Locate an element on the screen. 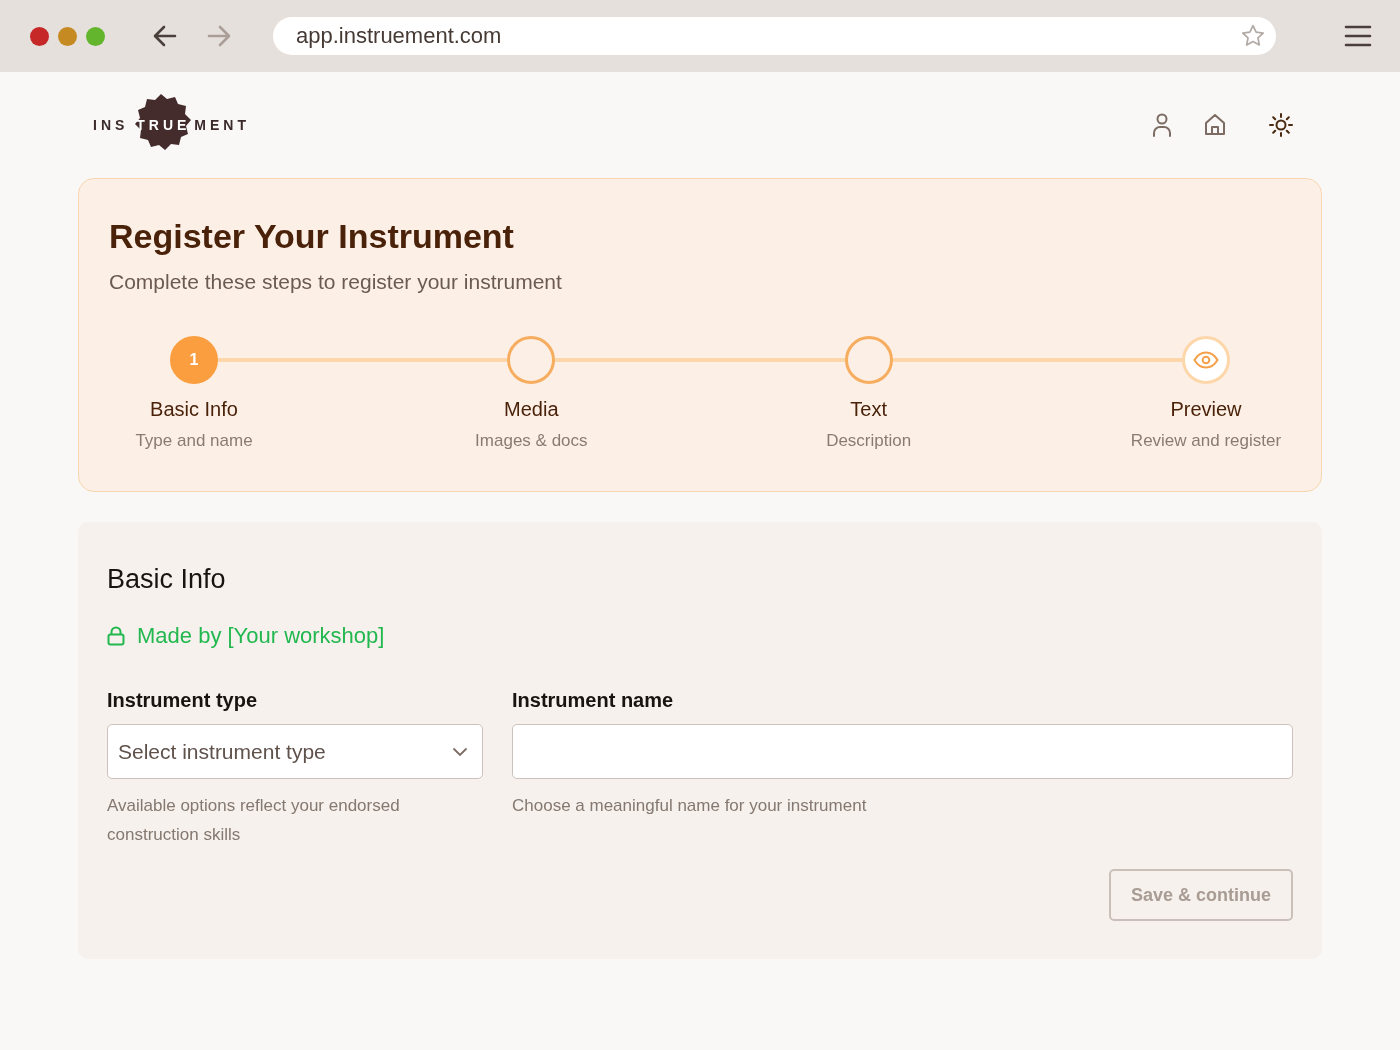 Image resolution: width=1400 pixels, height=1050 pixels. step-caption: Type and name is located at coordinates (194, 441).